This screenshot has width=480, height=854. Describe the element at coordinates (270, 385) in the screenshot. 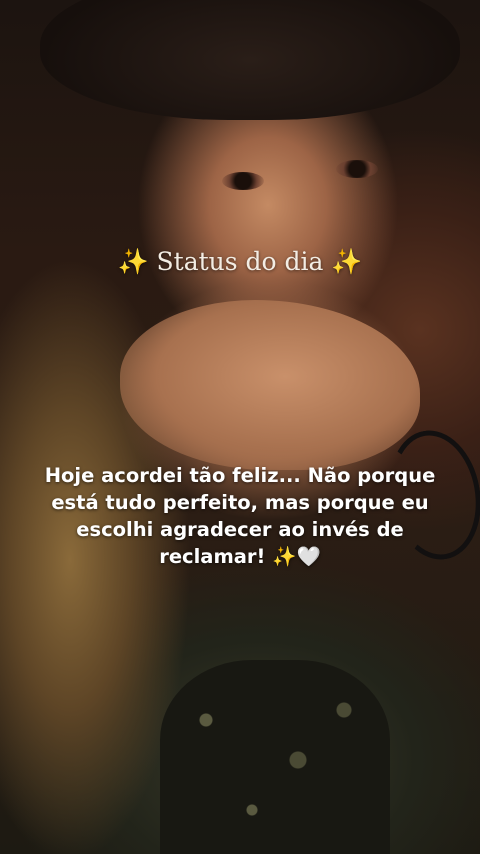

I see `hand-shape` at that location.